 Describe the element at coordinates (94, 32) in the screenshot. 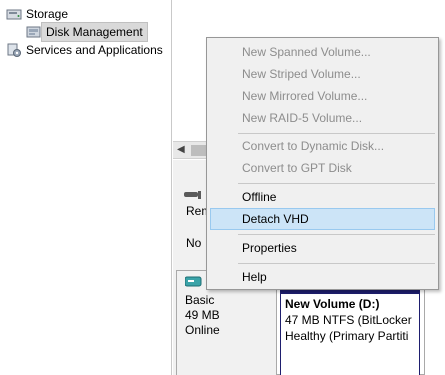

I see `tree-item-disk-management-label: Disk Management` at that location.